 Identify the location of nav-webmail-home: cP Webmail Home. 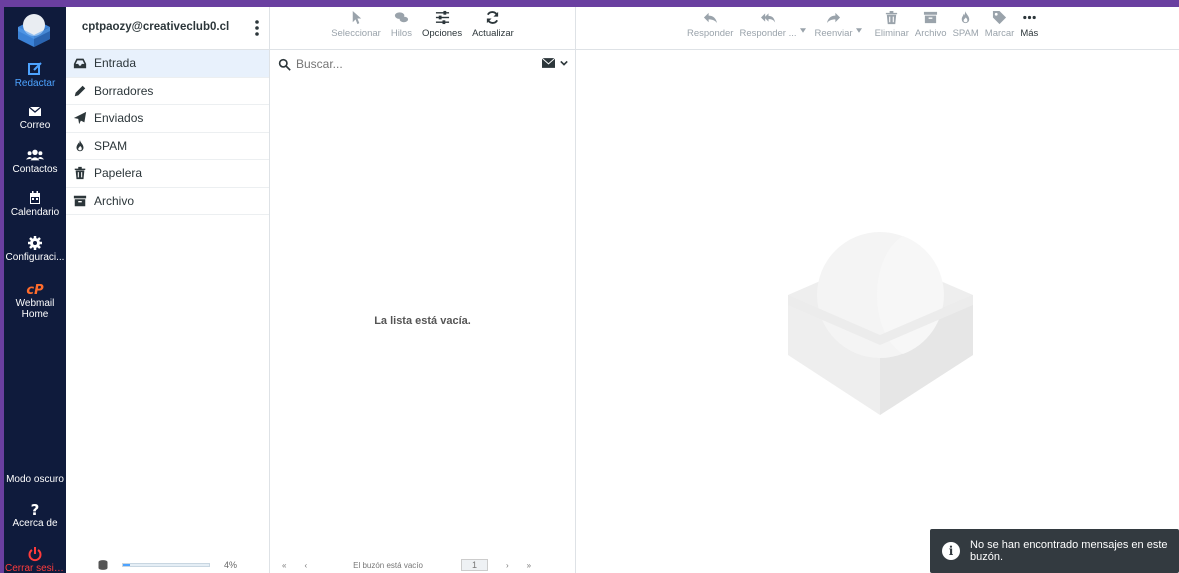
(35, 300).